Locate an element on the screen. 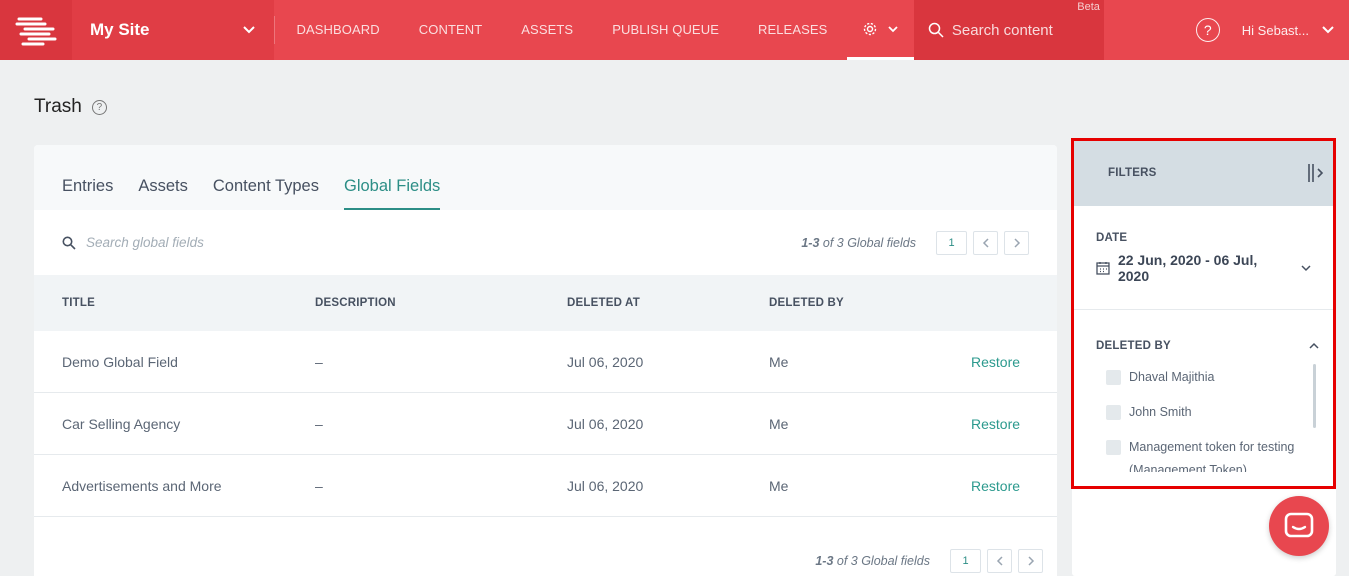 This screenshot has width=1349, height=576. chat-icon is located at coordinates (1299, 525).